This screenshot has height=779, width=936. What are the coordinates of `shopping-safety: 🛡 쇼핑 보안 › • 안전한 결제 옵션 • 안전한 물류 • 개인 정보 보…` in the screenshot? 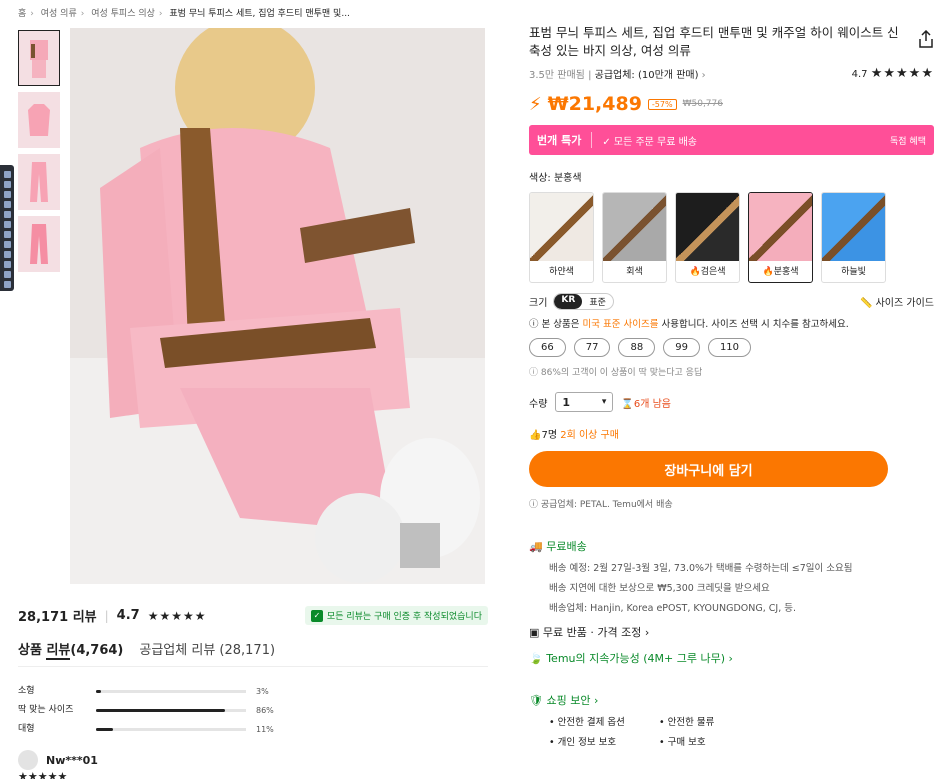 It's located at (731, 720).